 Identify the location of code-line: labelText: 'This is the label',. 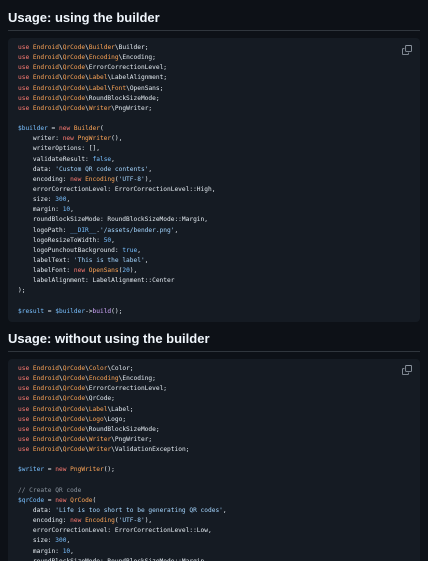
(116, 261).